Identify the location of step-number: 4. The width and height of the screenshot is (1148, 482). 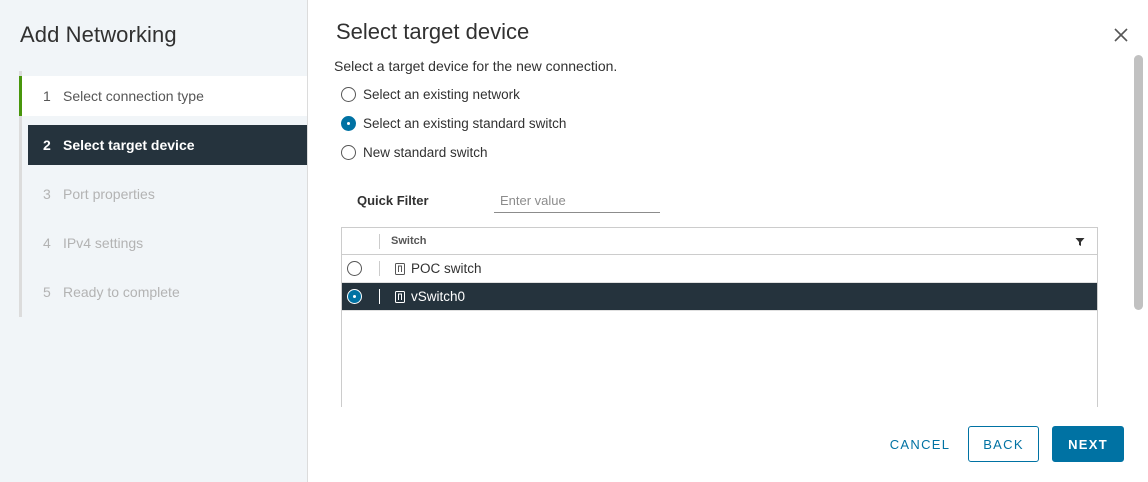
(47, 243).